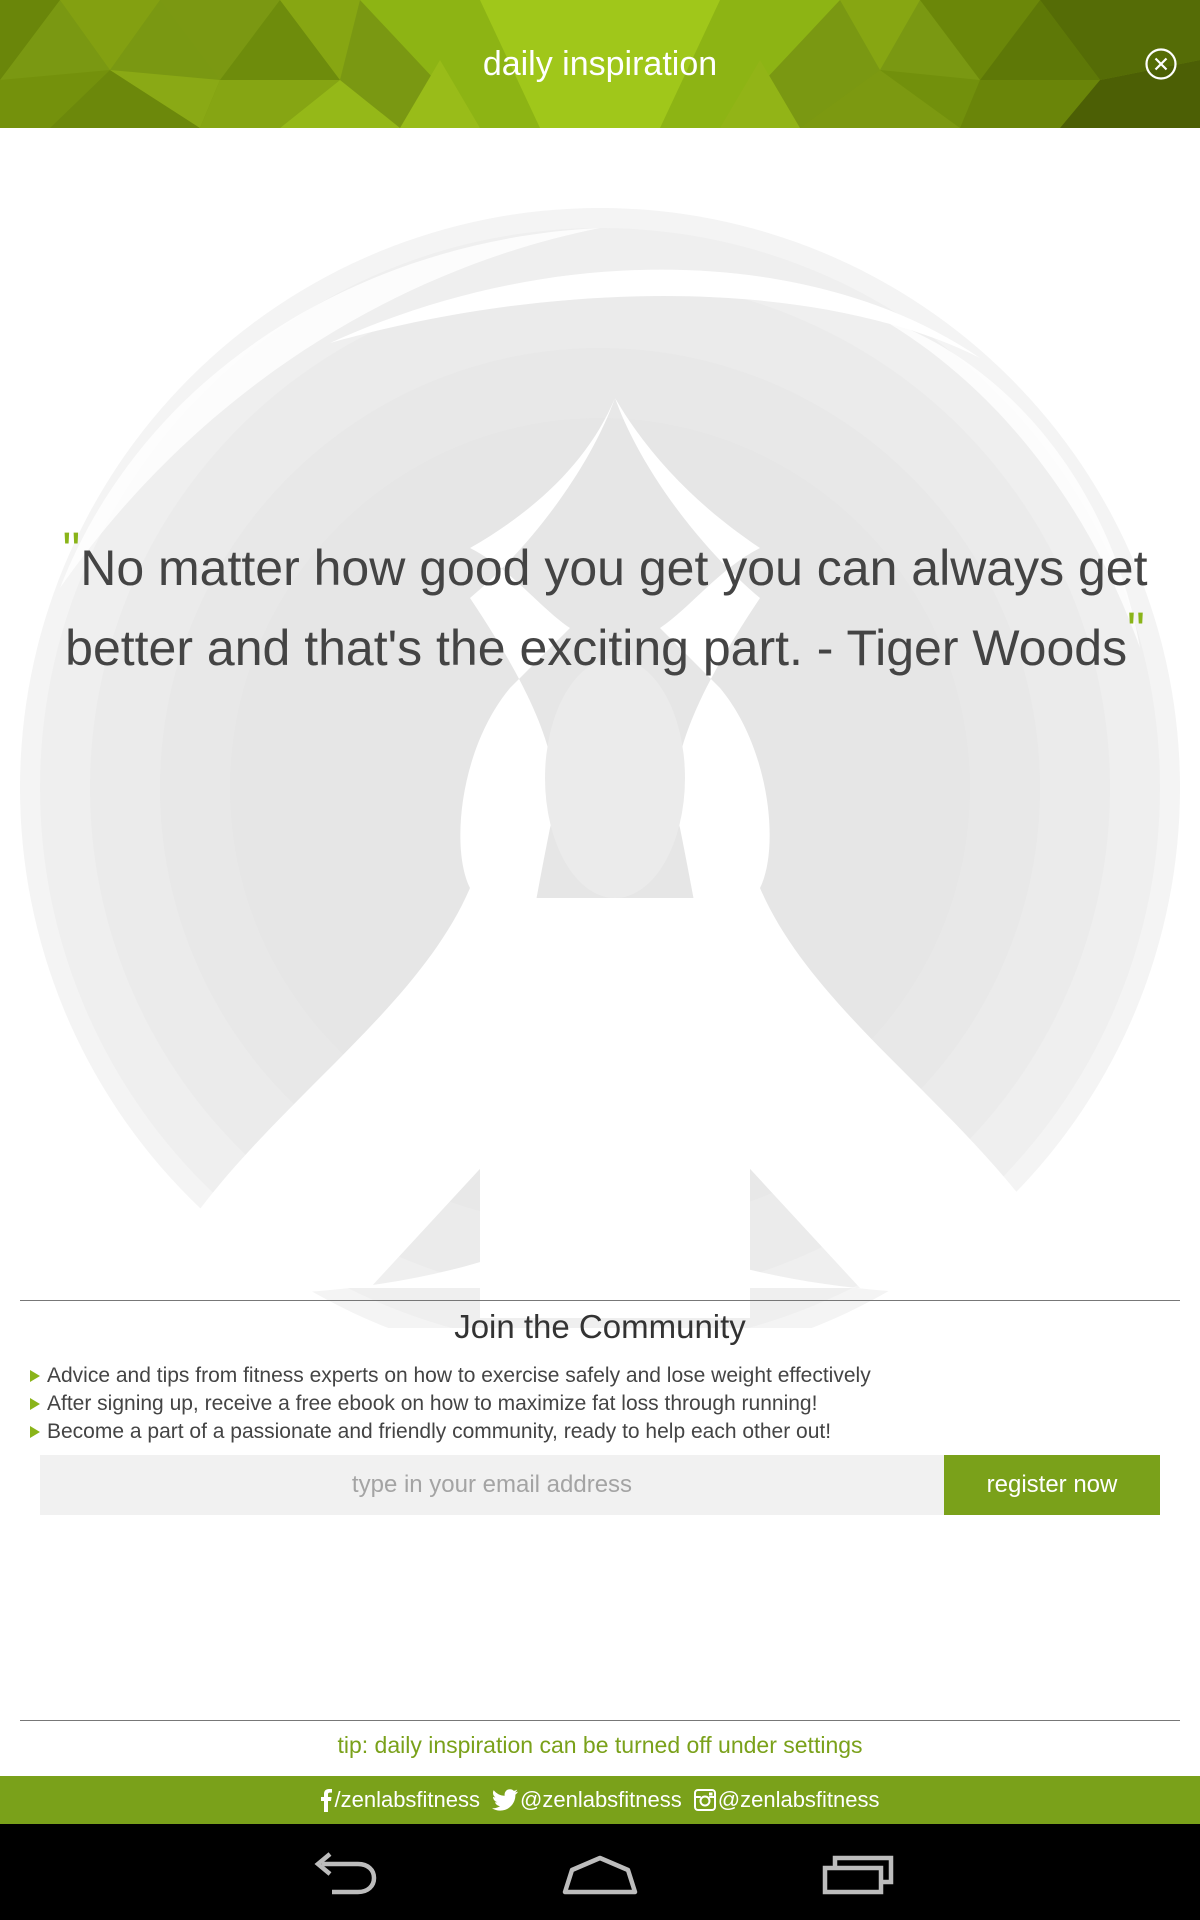 The width and height of the screenshot is (1200, 1920). What do you see at coordinates (1052, 1485) in the screenshot?
I see `register-button: register now` at bounding box center [1052, 1485].